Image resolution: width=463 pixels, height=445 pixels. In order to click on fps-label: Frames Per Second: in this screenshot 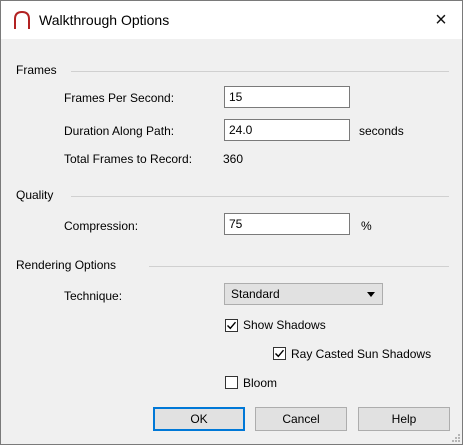, I will do `click(119, 98)`.